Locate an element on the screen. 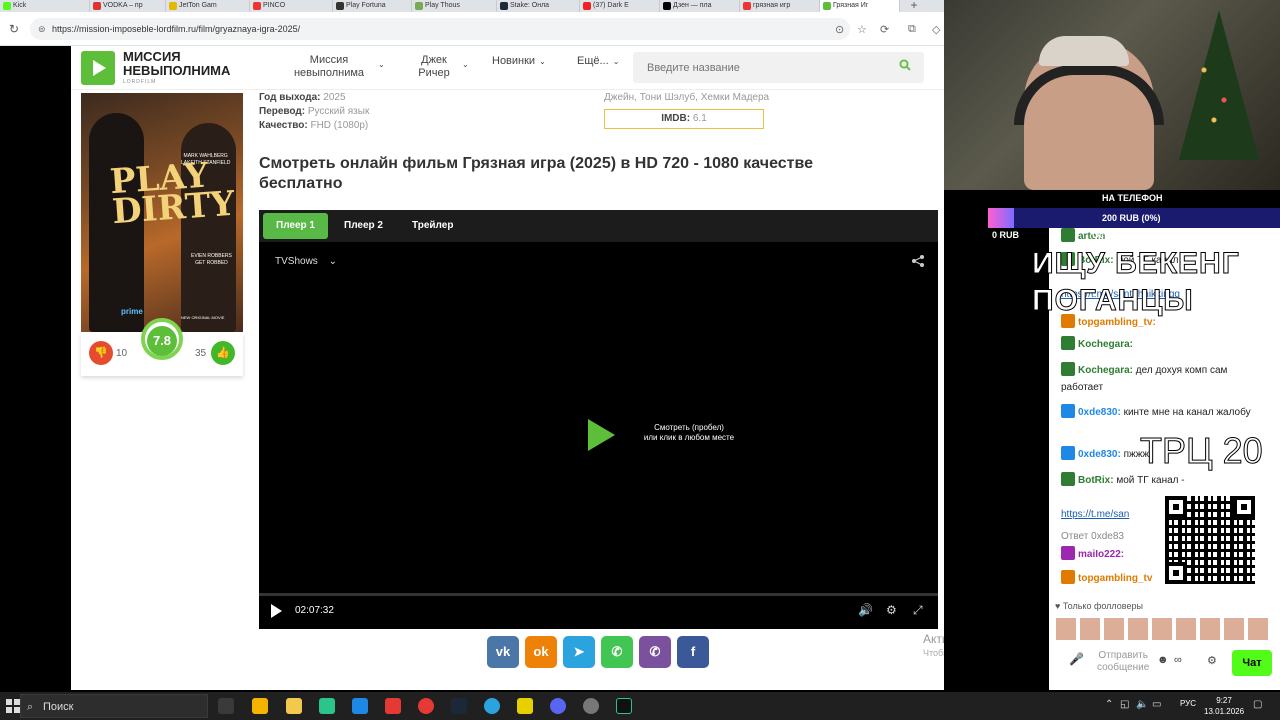 This screenshot has width=1280, height=720. browser-tab-label: Stake: Онла is located at coordinates (530, 5).